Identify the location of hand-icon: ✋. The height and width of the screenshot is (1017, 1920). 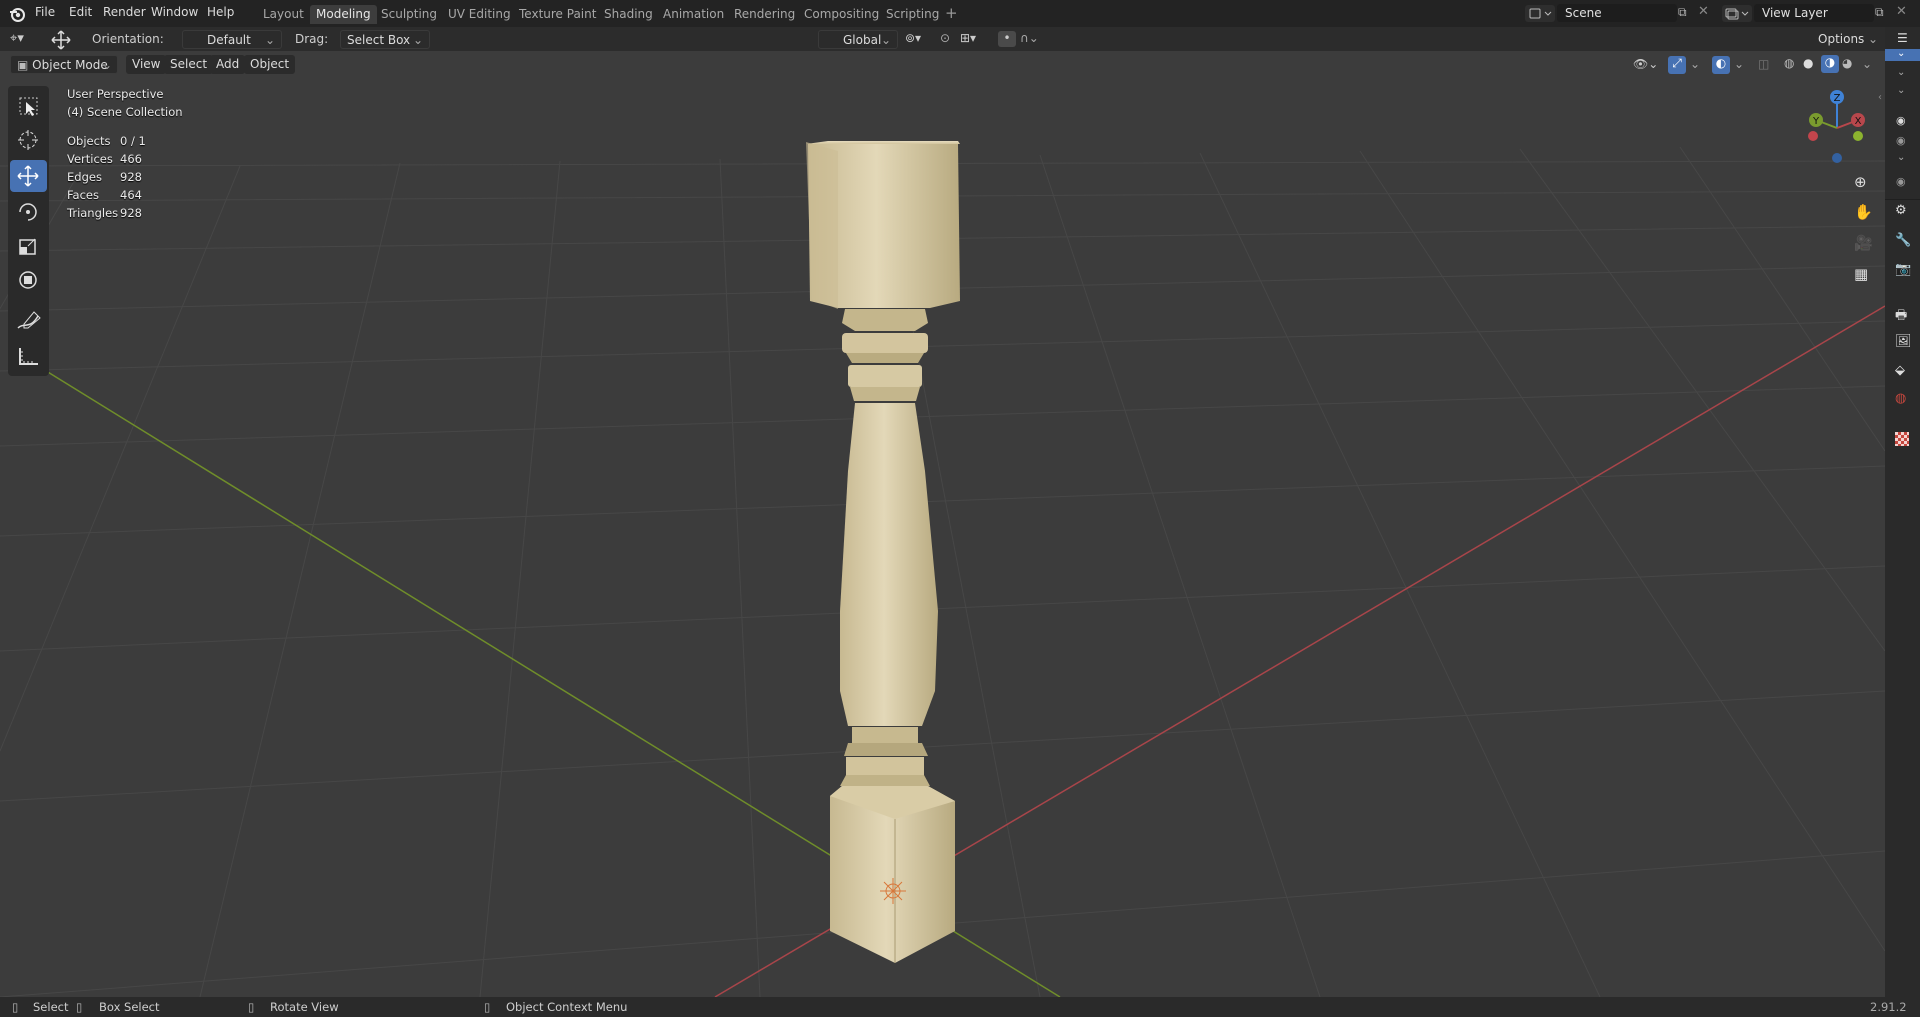
(1863, 212).